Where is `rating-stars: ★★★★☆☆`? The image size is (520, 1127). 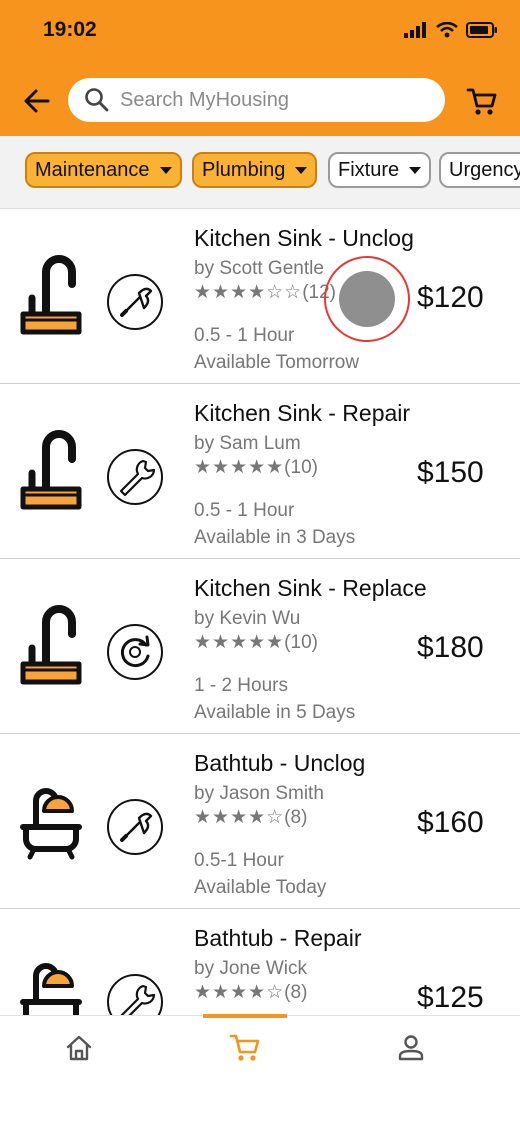 rating-stars: ★★★★☆☆ is located at coordinates (248, 292).